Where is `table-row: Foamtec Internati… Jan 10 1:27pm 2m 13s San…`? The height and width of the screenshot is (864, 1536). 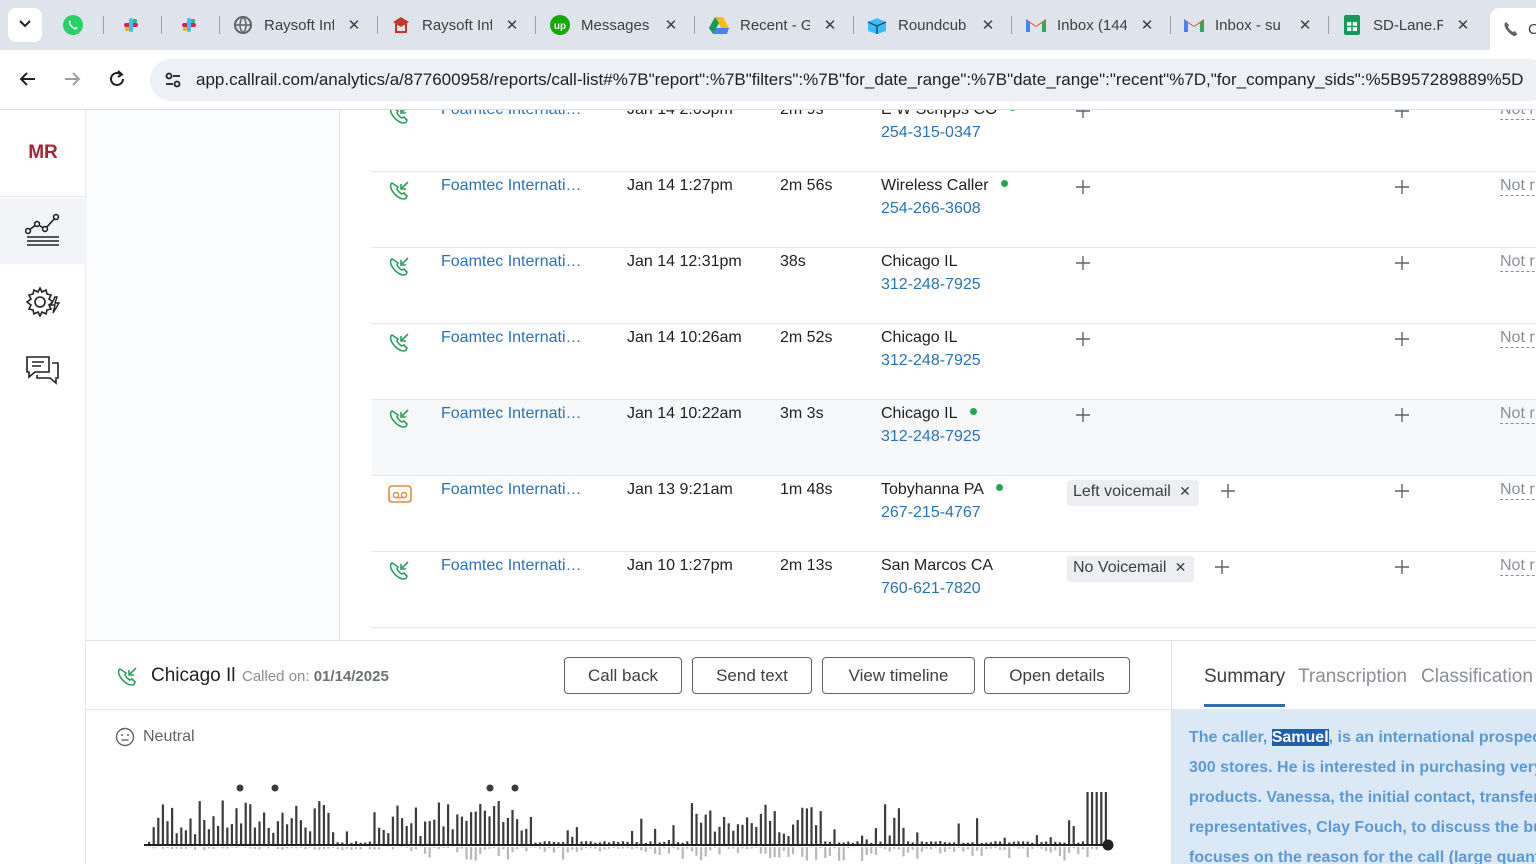 table-row: Foamtec Internati… Jan 10 1:27pm 2m 13s San… is located at coordinates (954, 590).